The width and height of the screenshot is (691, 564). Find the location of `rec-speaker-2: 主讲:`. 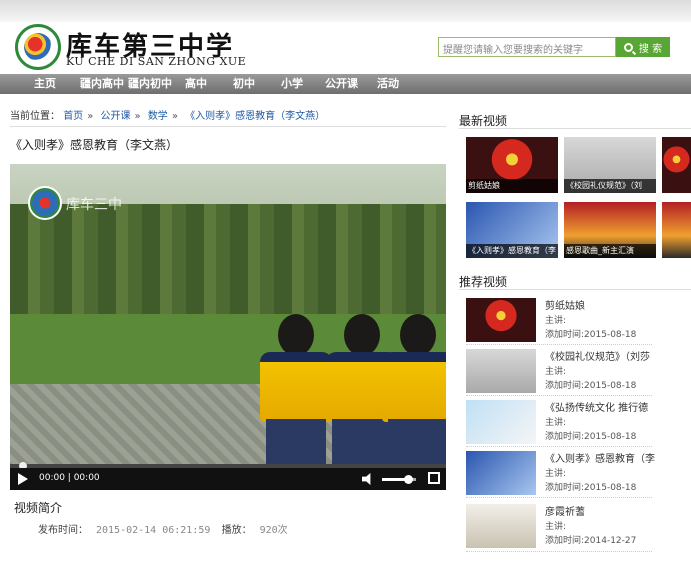

rec-speaker-2: 主讲: is located at coordinates (556, 372).